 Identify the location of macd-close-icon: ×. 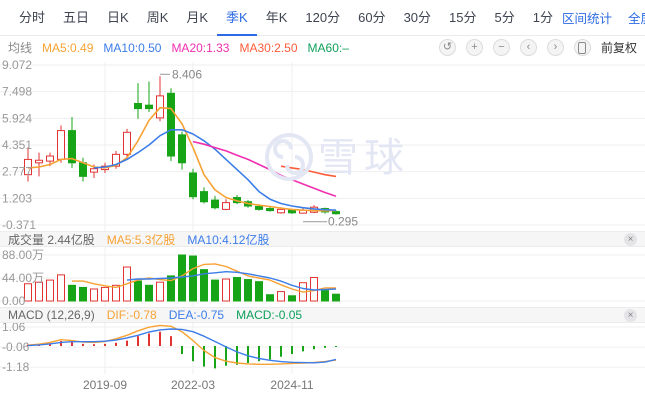
(630, 315).